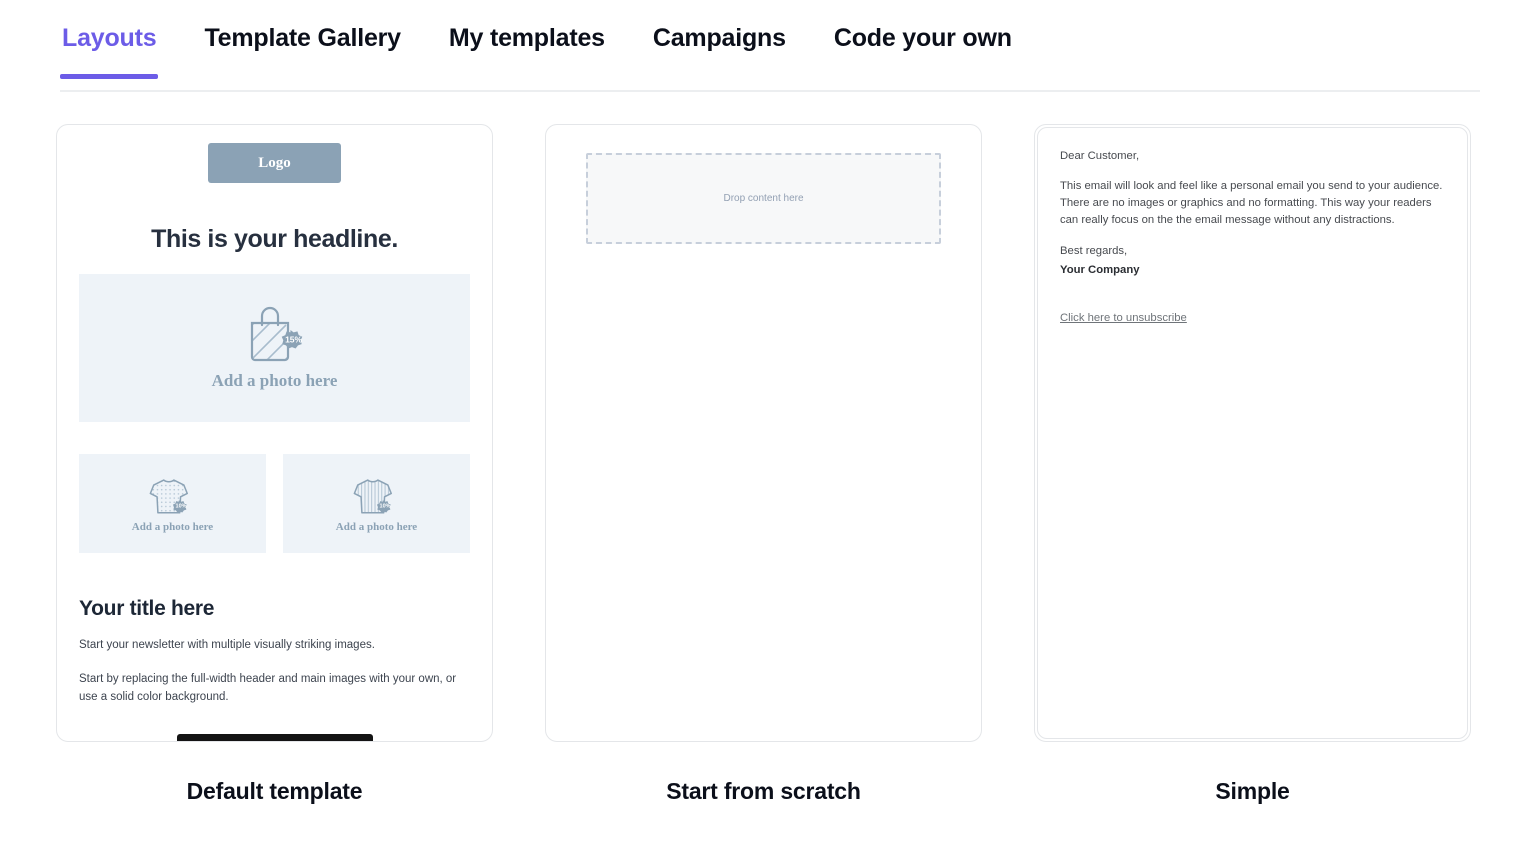 This screenshot has width=1536, height=848. What do you see at coordinates (527, 46) in the screenshot?
I see `tab-my-templates: My templates` at bounding box center [527, 46].